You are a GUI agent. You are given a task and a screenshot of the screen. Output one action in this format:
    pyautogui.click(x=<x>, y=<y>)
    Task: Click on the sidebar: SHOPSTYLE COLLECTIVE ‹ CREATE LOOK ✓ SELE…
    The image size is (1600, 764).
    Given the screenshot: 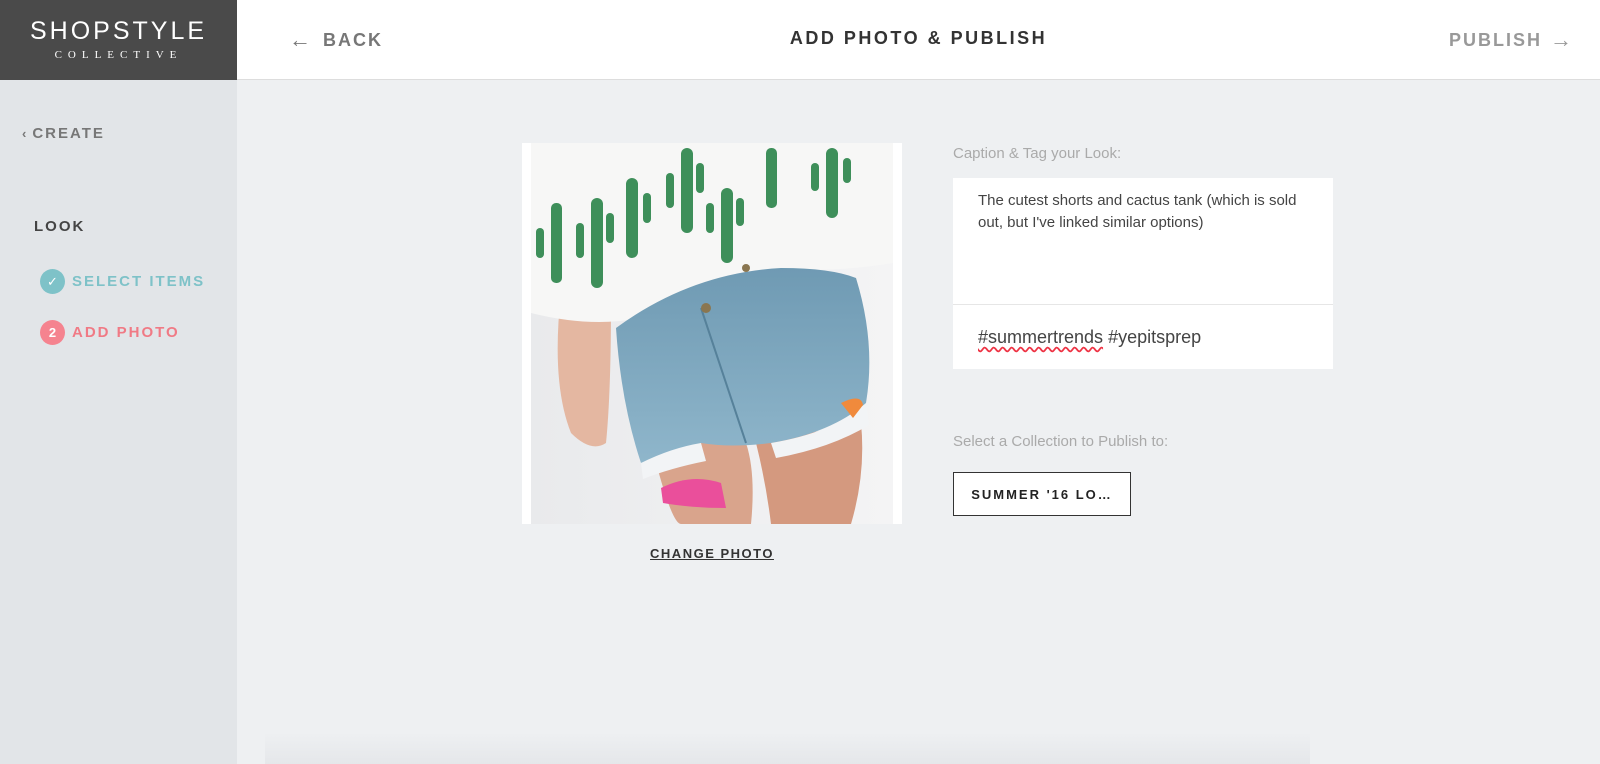 What is the action you would take?
    pyautogui.click(x=118, y=382)
    